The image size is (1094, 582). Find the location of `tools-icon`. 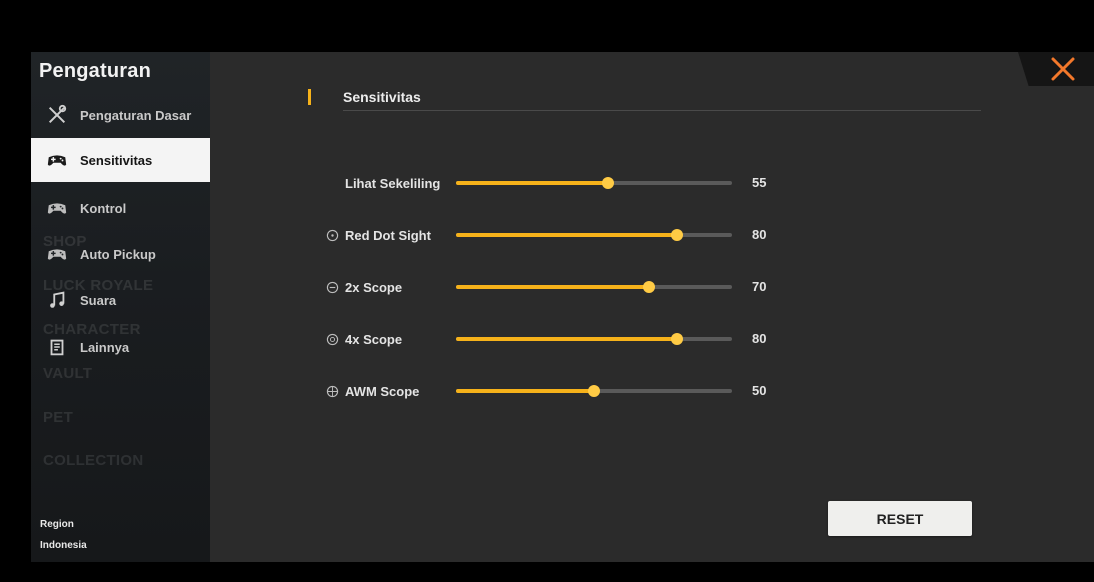

tools-icon is located at coordinates (57, 115).